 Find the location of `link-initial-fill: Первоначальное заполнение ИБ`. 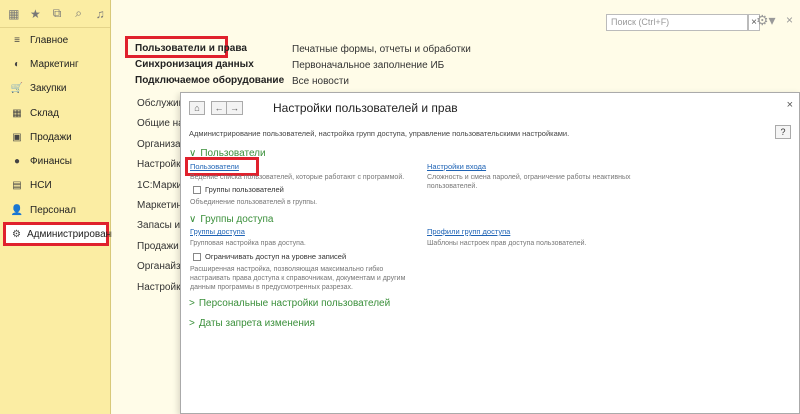

link-initial-fill: Первоначальное заполнение ИБ is located at coordinates (368, 65).